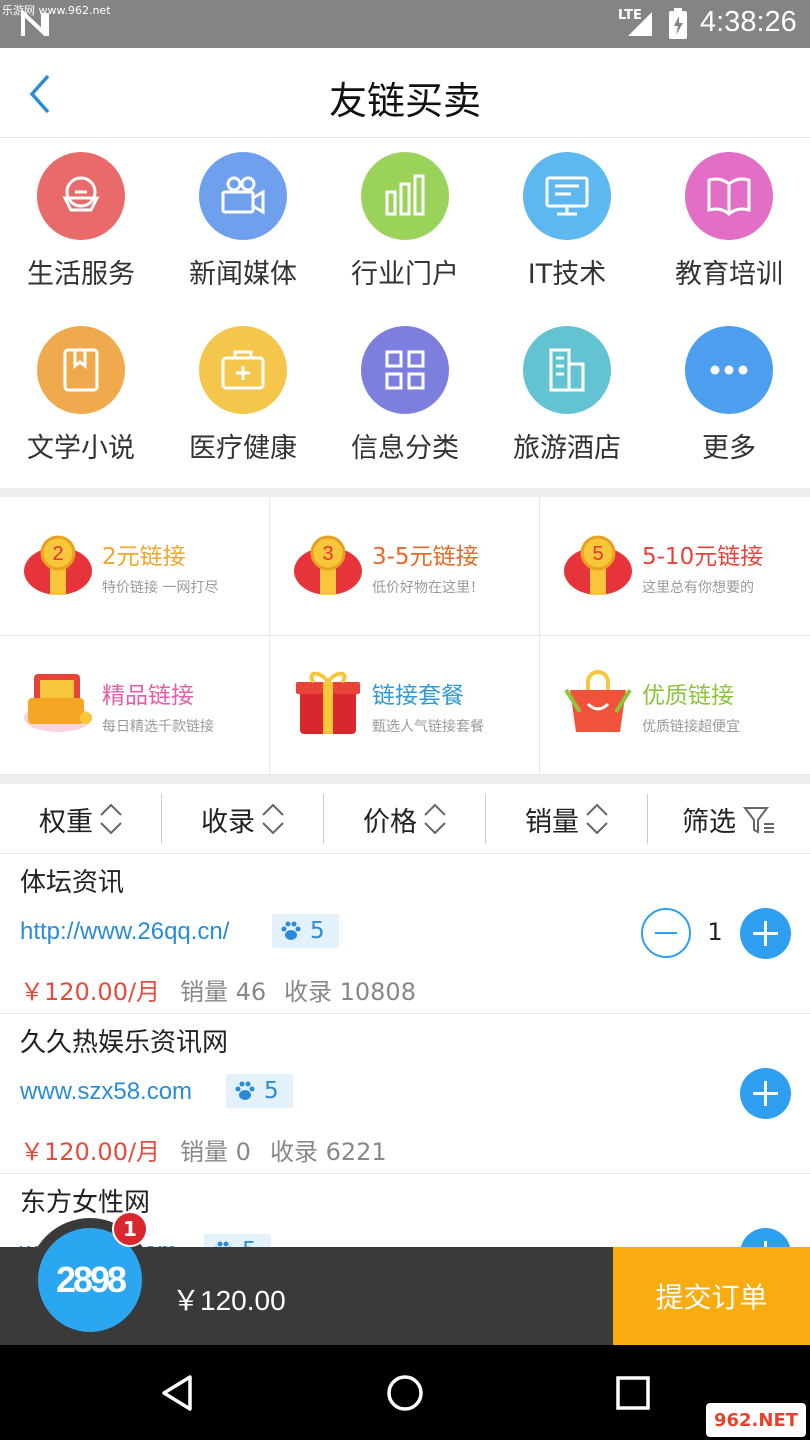 The width and height of the screenshot is (810, 1440). Describe the element at coordinates (243, 196) in the screenshot. I see `video-camera-icon` at that location.